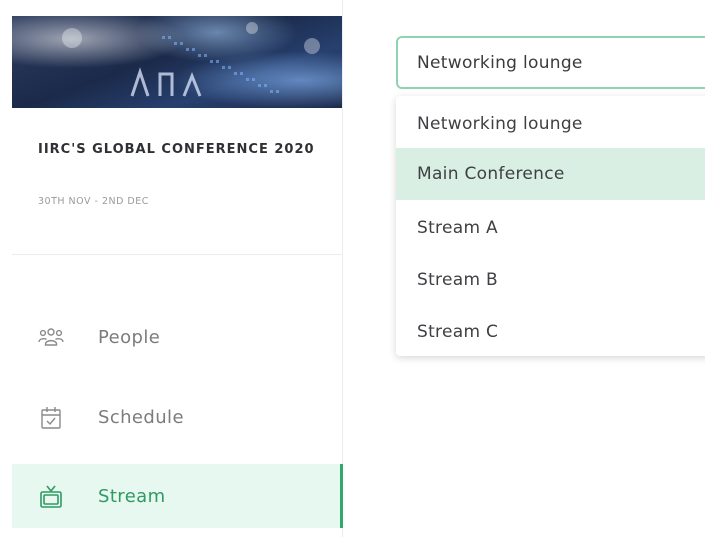 The width and height of the screenshot is (705, 537). What do you see at coordinates (500, 124) in the screenshot?
I see `option-label: Networking lounge` at bounding box center [500, 124].